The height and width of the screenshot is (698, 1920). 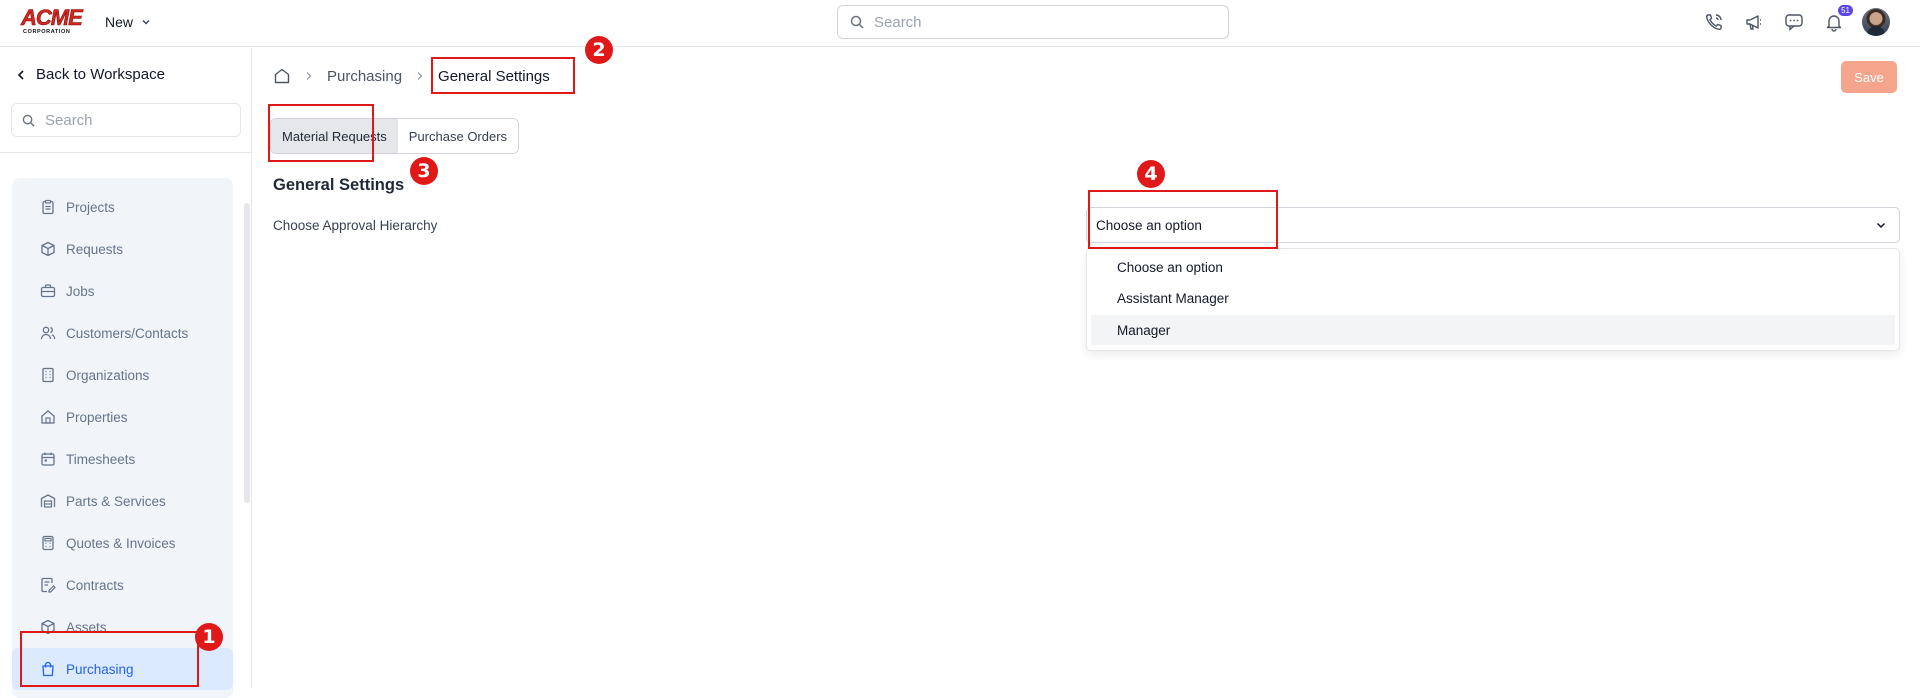 I want to click on sidebar-item-properties: Properties, so click(x=122, y=417).